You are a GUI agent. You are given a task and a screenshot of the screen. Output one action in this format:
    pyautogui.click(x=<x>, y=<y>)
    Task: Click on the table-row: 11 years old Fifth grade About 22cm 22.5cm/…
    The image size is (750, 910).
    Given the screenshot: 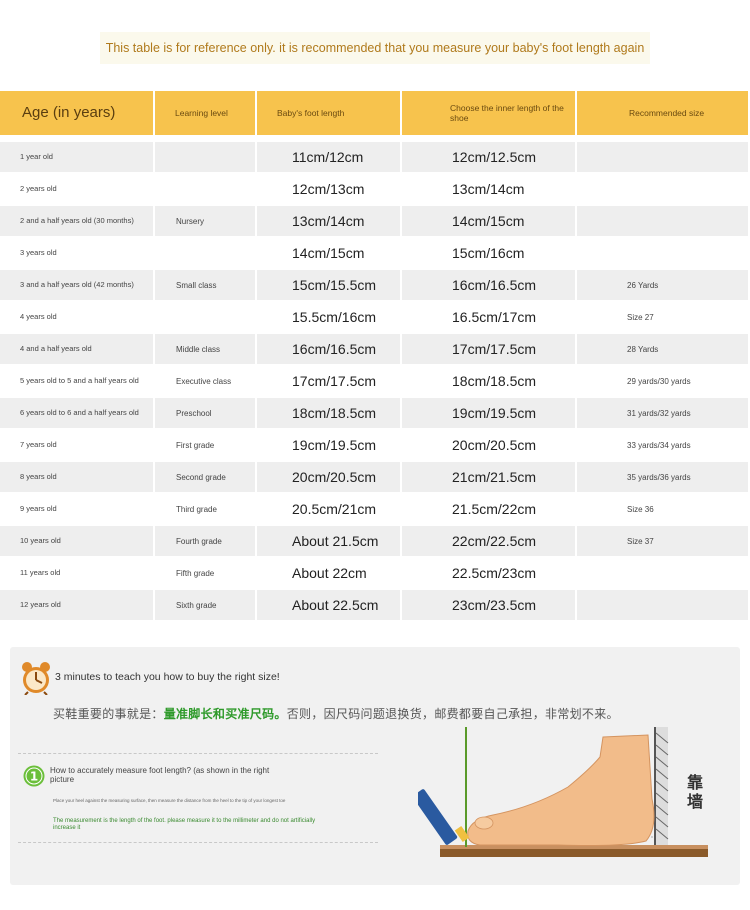 What is the action you would take?
    pyautogui.click(x=375, y=574)
    